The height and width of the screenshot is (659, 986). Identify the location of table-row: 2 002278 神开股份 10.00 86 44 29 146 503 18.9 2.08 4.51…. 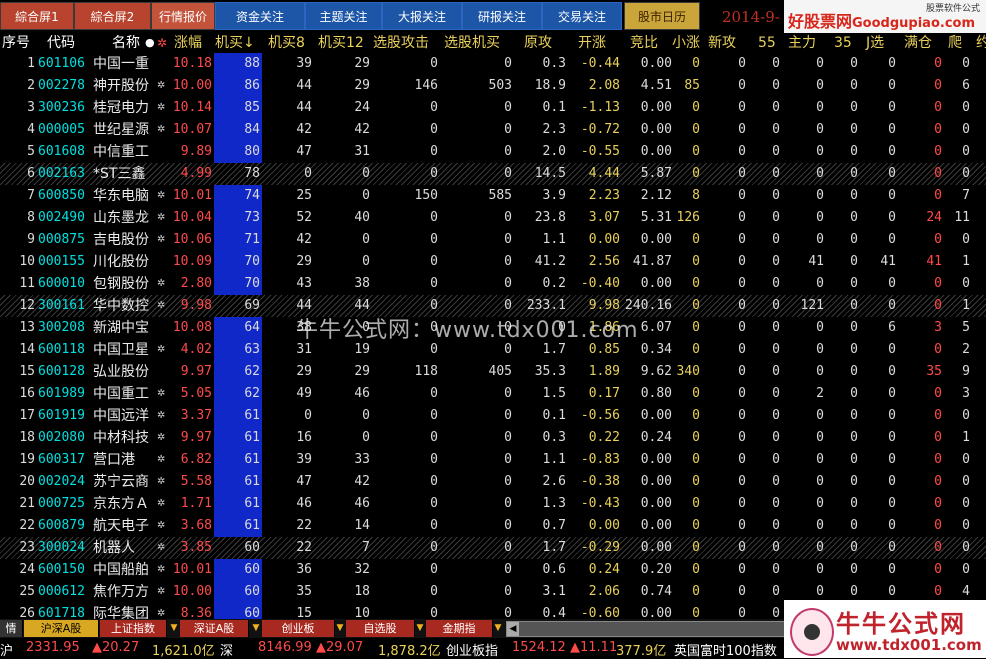
(493, 86).